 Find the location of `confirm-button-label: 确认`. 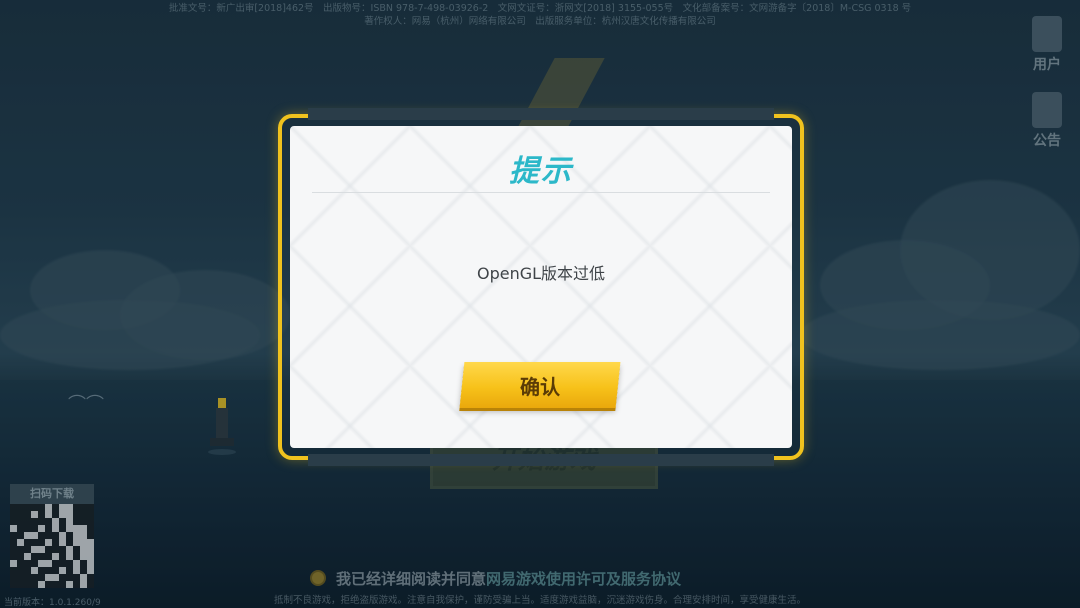

confirm-button-label: 确认 is located at coordinates (540, 386).